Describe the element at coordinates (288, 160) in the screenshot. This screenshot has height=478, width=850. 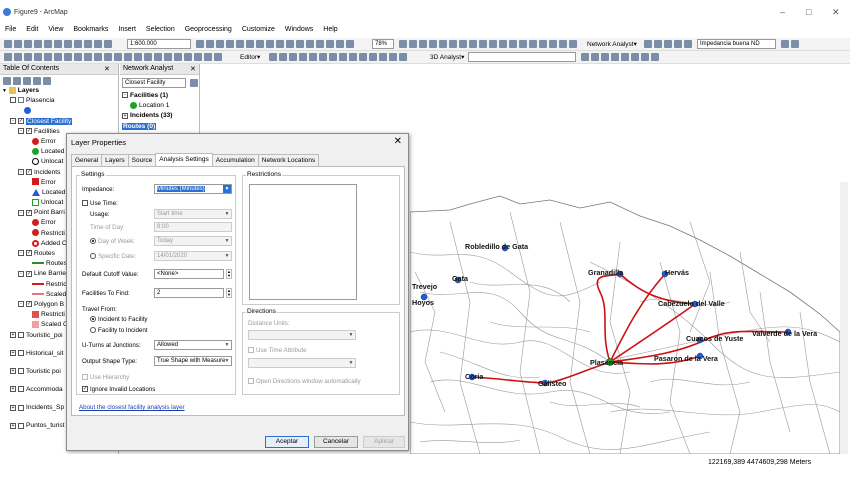
I see `tab-network-locations: Network Locations` at that location.